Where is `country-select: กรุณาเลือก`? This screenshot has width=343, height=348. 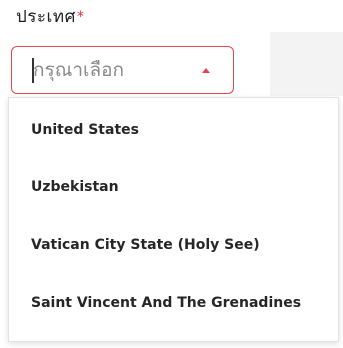
country-select: กรุณาเลือก is located at coordinates (122, 70).